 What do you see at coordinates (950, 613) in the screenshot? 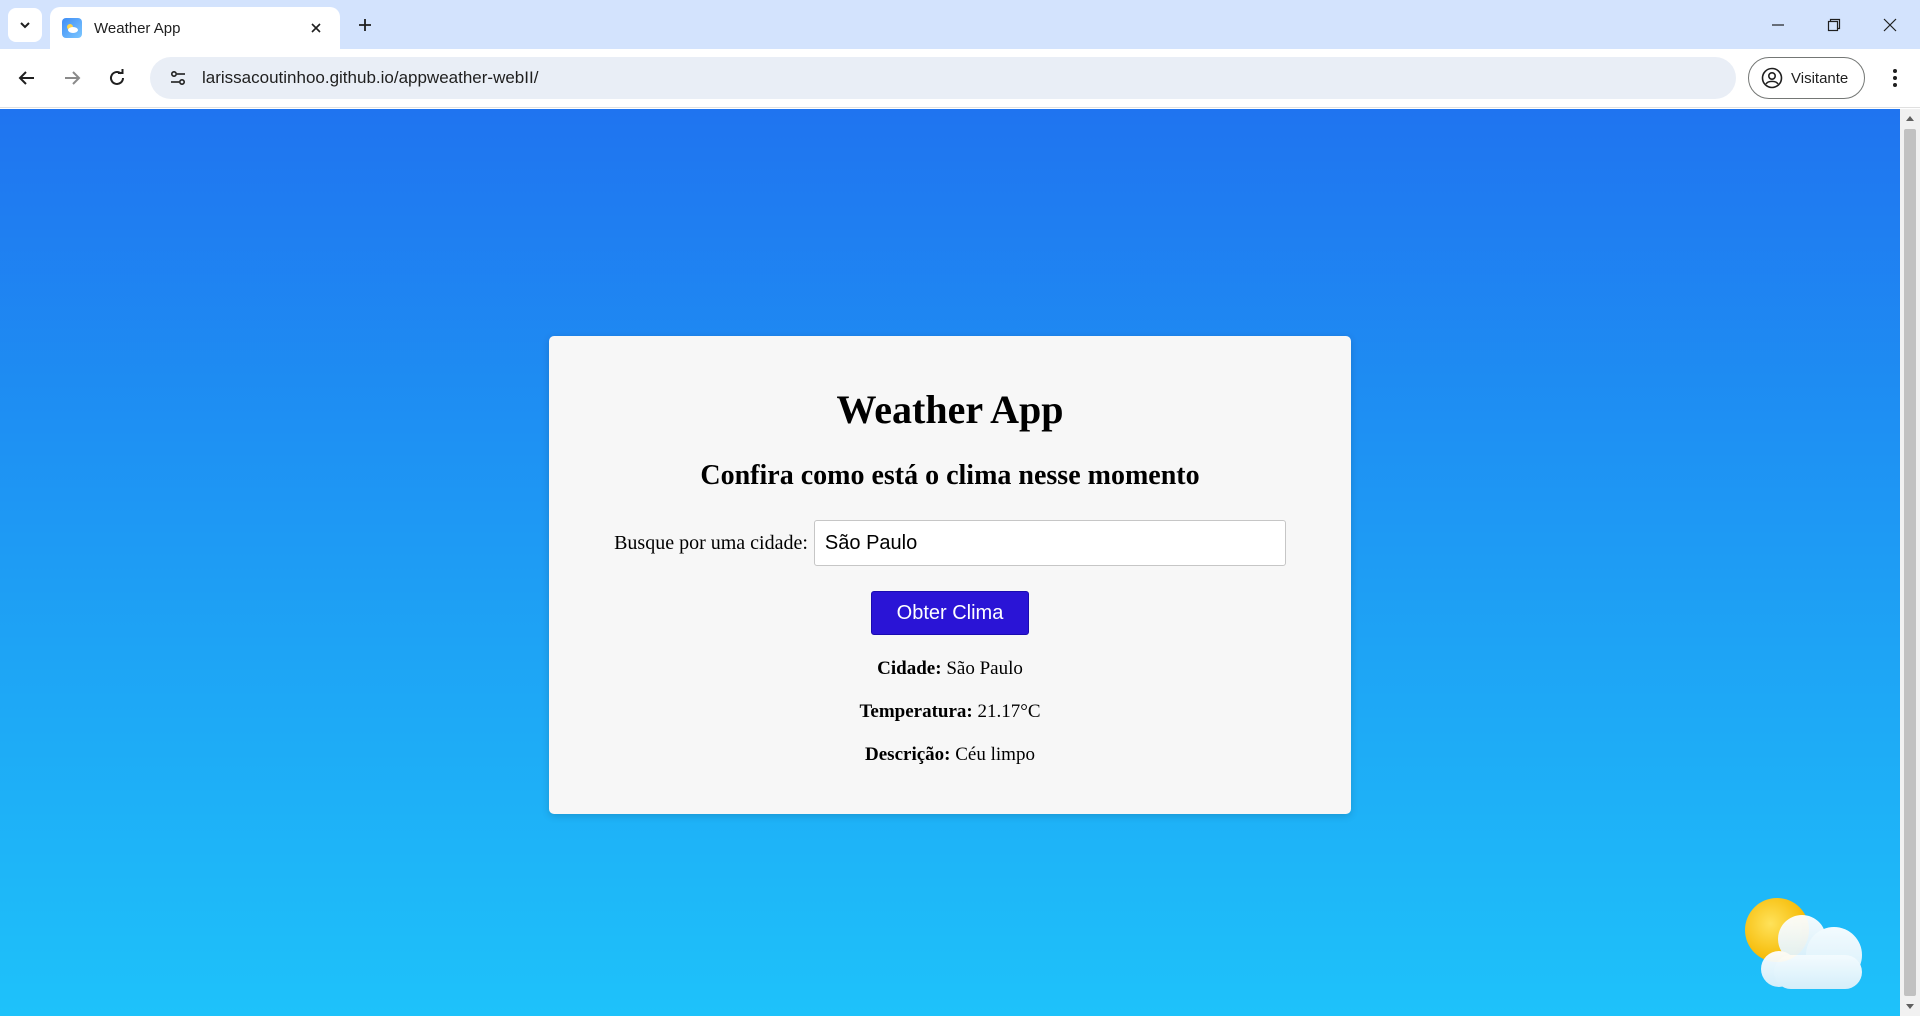
I see `get-weather-button: Obter Clima` at bounding box center [950, 613].